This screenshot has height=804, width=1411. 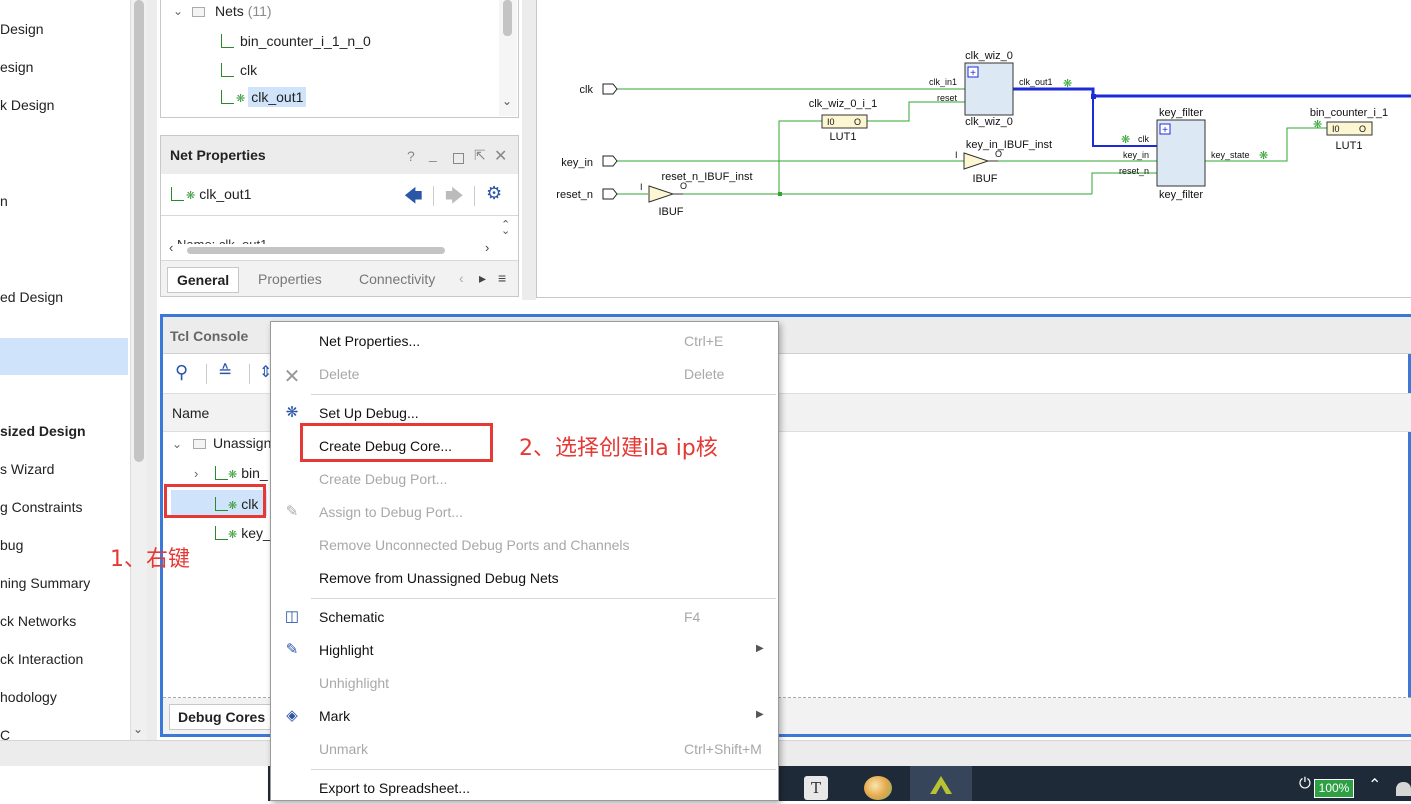 What do you see at coordinates (704, 341) in the screenshot?
I see `shortcut-label: Ctrl+E` at bounding box center [704, 341].